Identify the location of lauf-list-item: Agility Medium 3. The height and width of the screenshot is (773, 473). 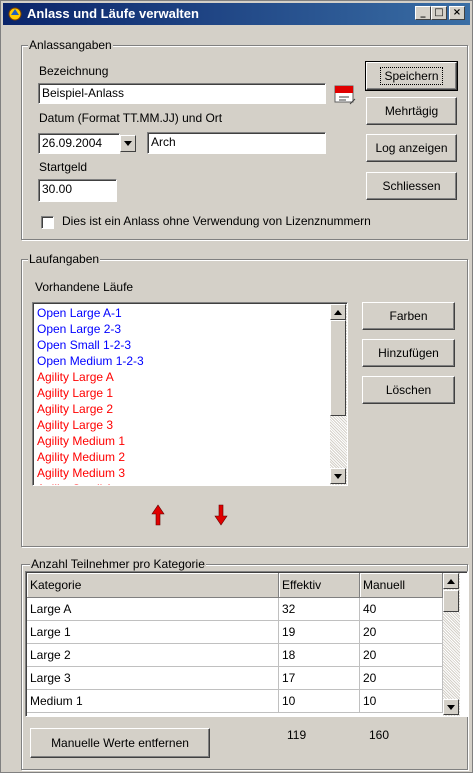
(81, 473).